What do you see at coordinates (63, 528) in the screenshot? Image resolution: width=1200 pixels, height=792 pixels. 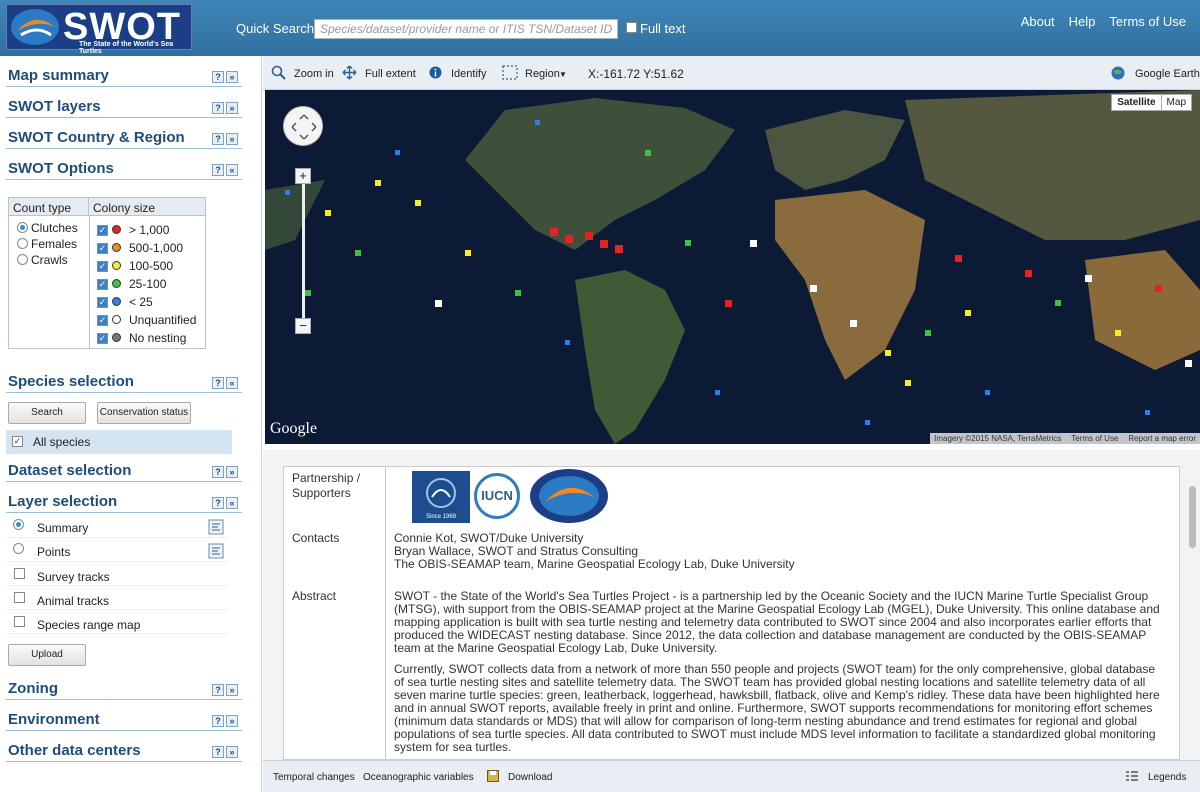 I see `layer-label: Summary` at bounding box center [63, 528].